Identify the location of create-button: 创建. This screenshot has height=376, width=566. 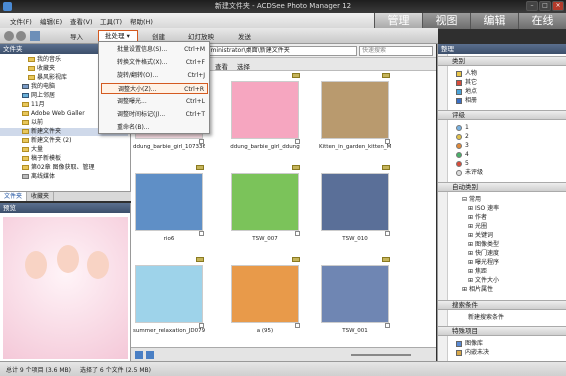
(158, 36).